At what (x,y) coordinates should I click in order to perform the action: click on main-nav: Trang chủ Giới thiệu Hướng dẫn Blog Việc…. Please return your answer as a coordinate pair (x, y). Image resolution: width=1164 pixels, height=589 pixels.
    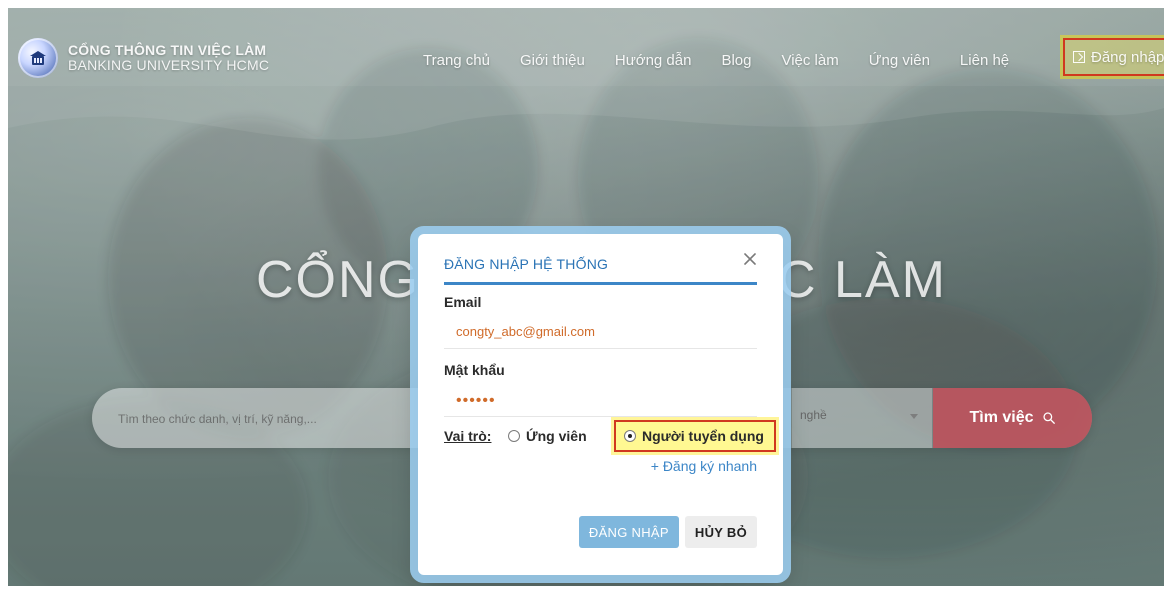
    Looking at the image, I should click on (793, 57).